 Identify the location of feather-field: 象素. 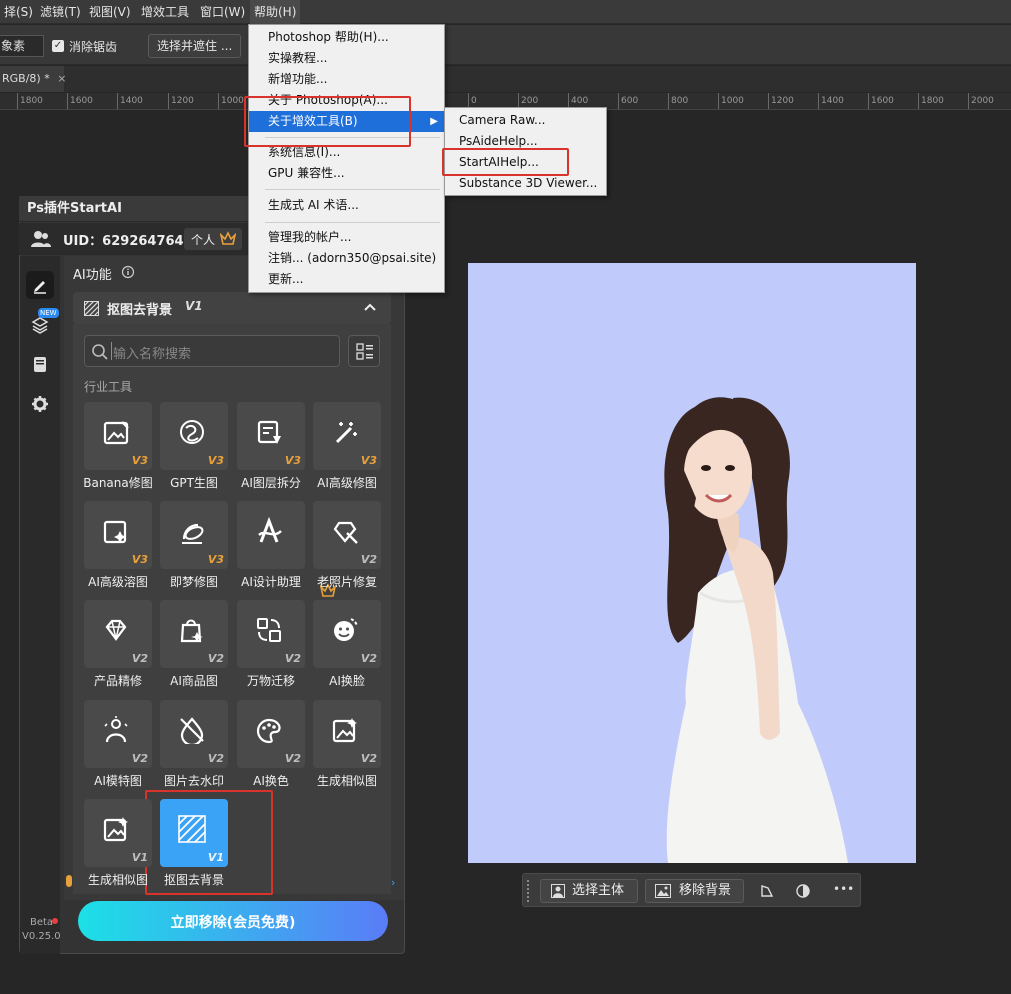
(22, 46).